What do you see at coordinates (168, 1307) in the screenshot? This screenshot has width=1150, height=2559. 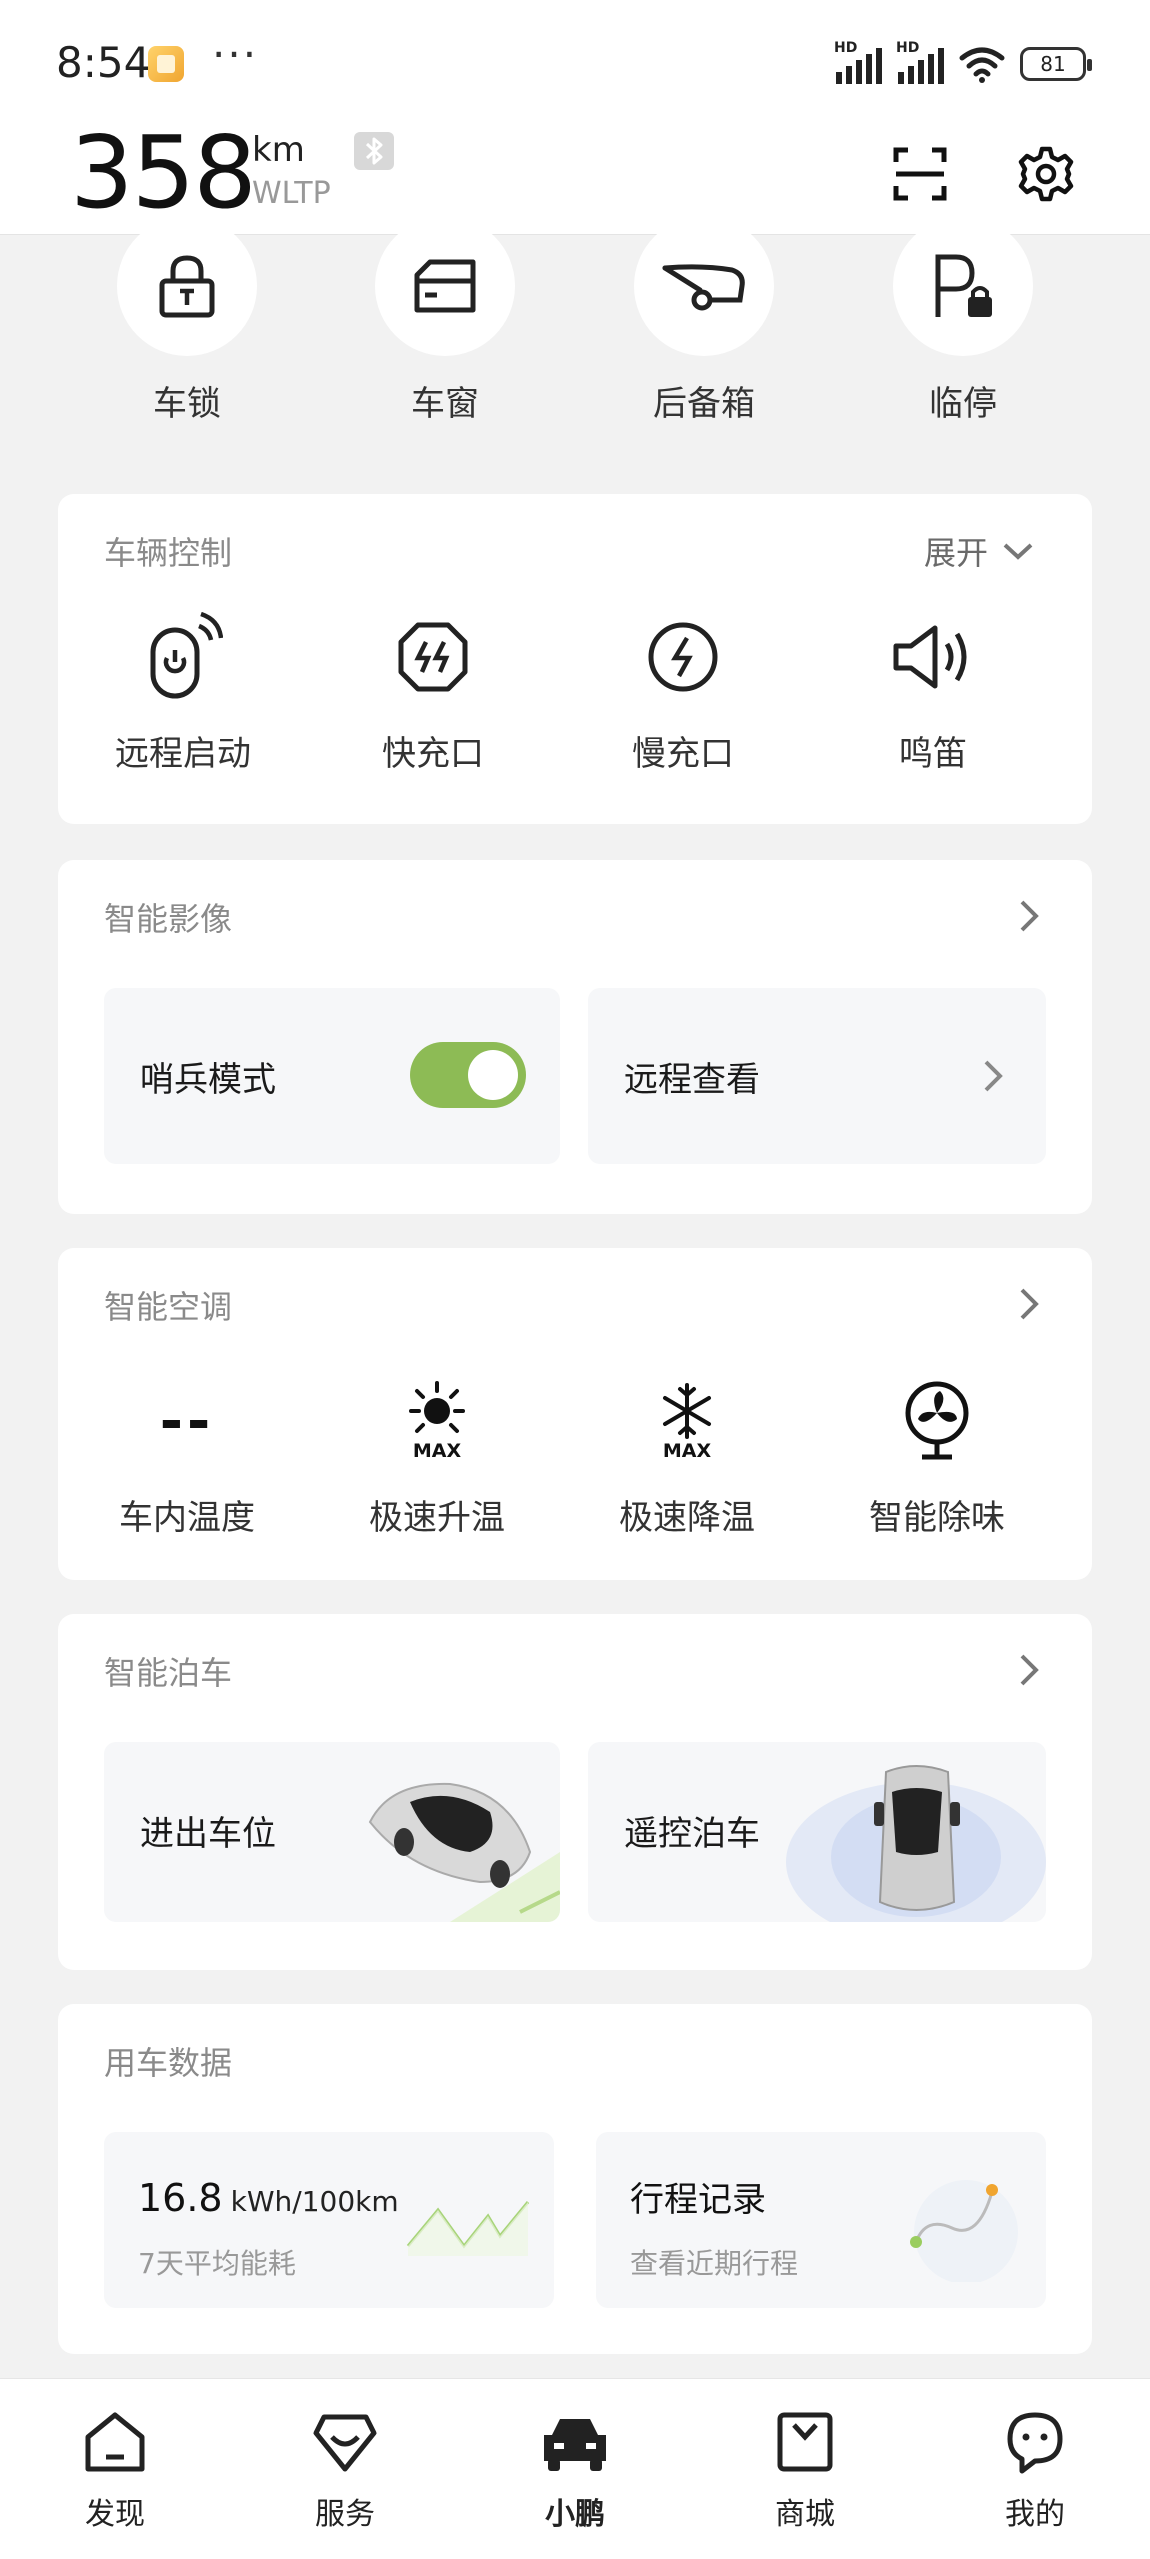 I see `card-title: 智能空调` at bounding box center [168, 1307].